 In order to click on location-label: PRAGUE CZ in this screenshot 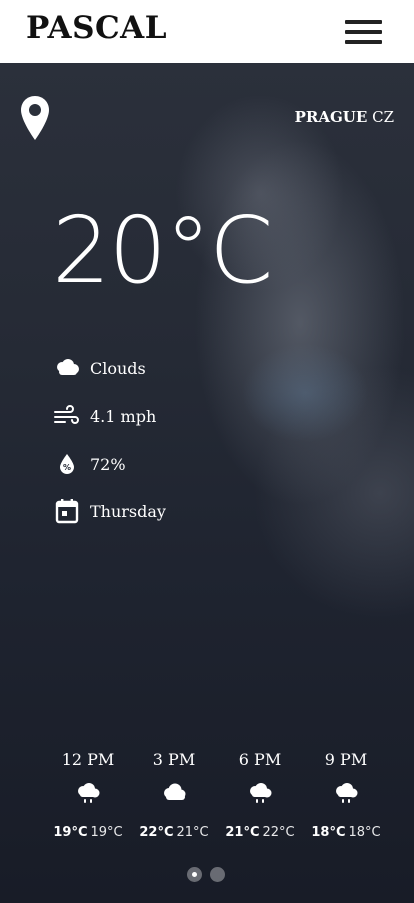, I will do `click(344, 117)`.